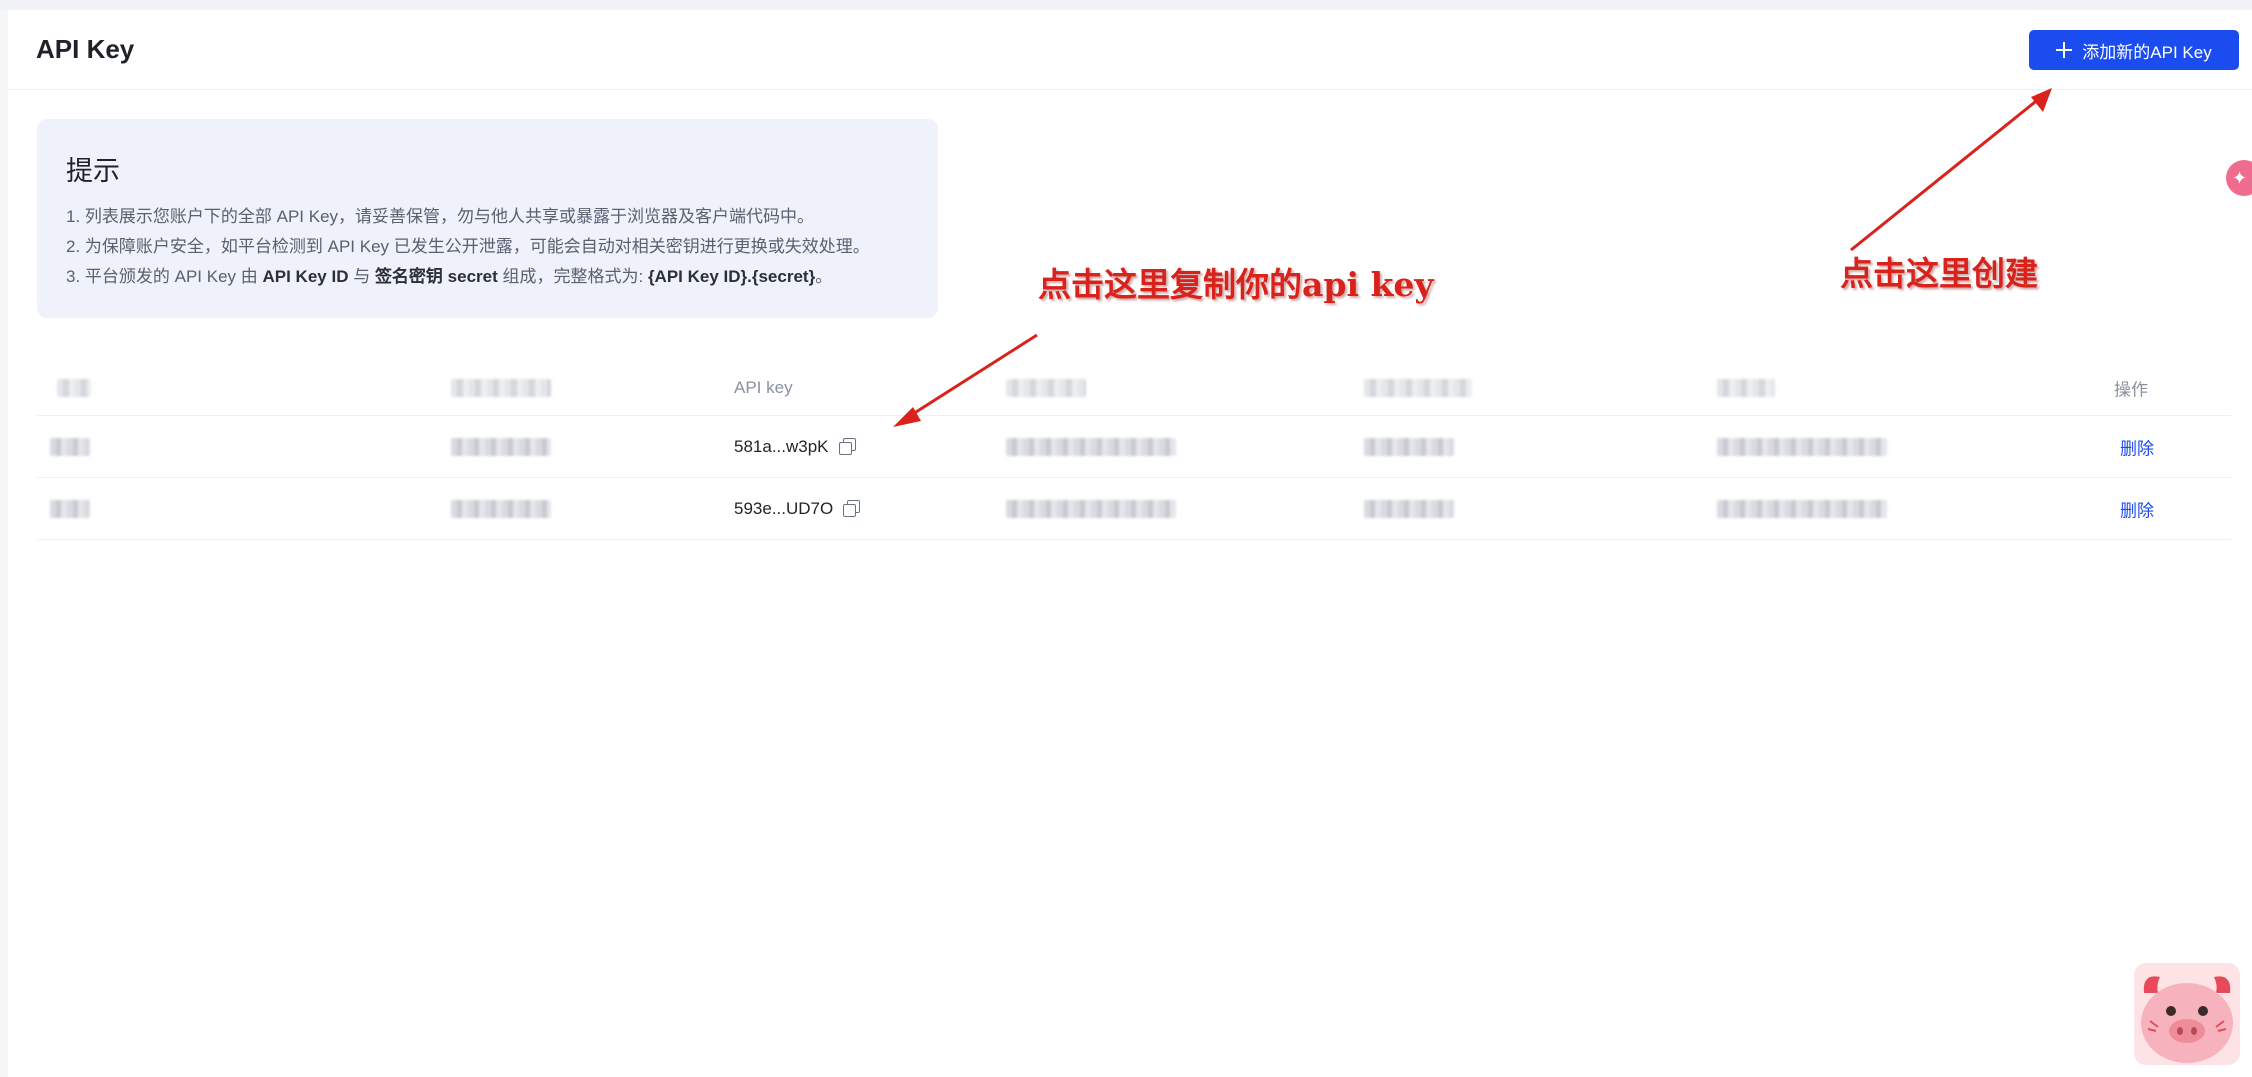 The width and height of the screenshot is (2252, 1077). I want to click on table-row: 581a...w3pK 删除, so click(1134, 447).